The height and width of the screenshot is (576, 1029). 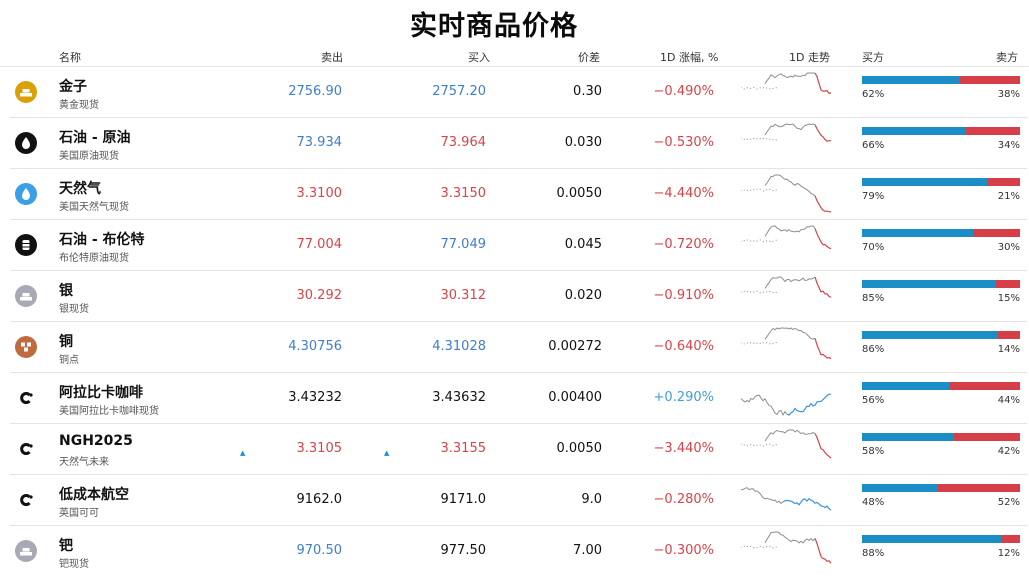 I want to click on spread-value: 7.00, so click(x=556, y=550).